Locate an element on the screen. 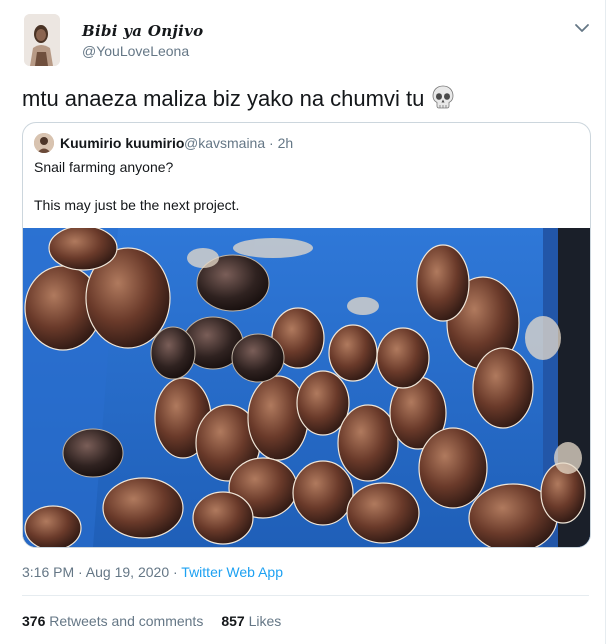 The height and width of the screenshot is (644, 615). retweets-stat: 376 Retweets and comments is located at coordinates (112, 621).